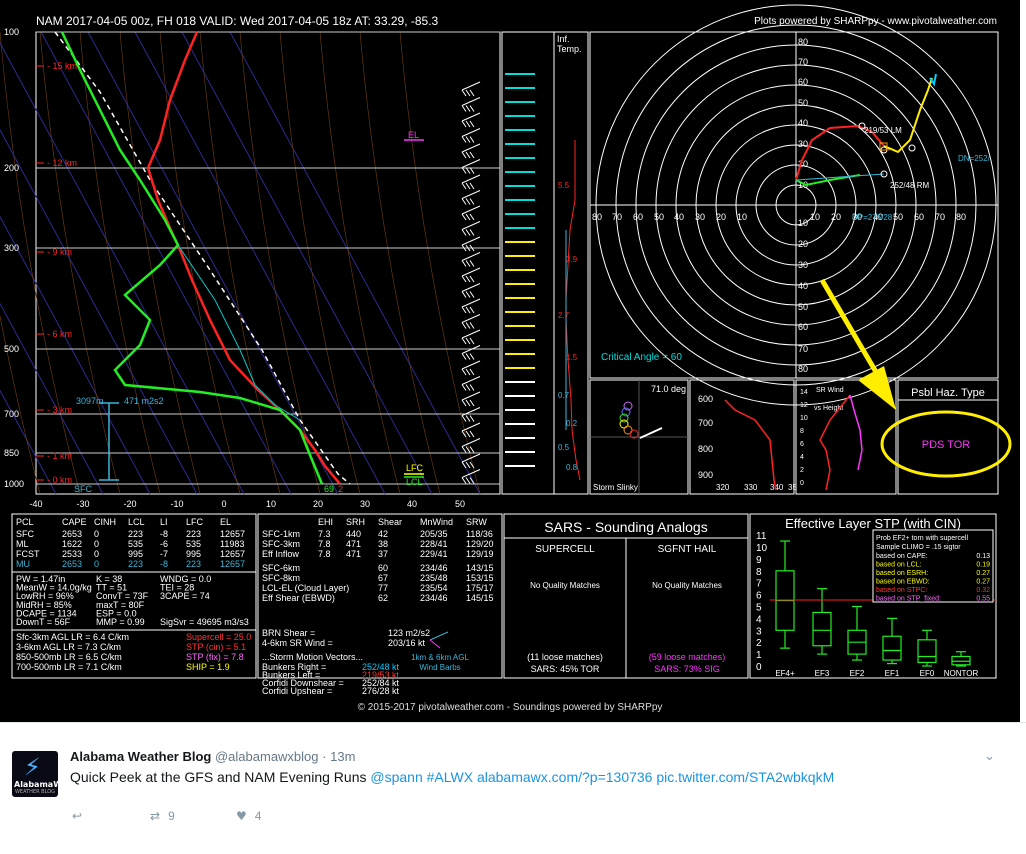 This screenshot has width=1026, height=854. I want to click on parcel-cell: FCST, so click(28, 554).